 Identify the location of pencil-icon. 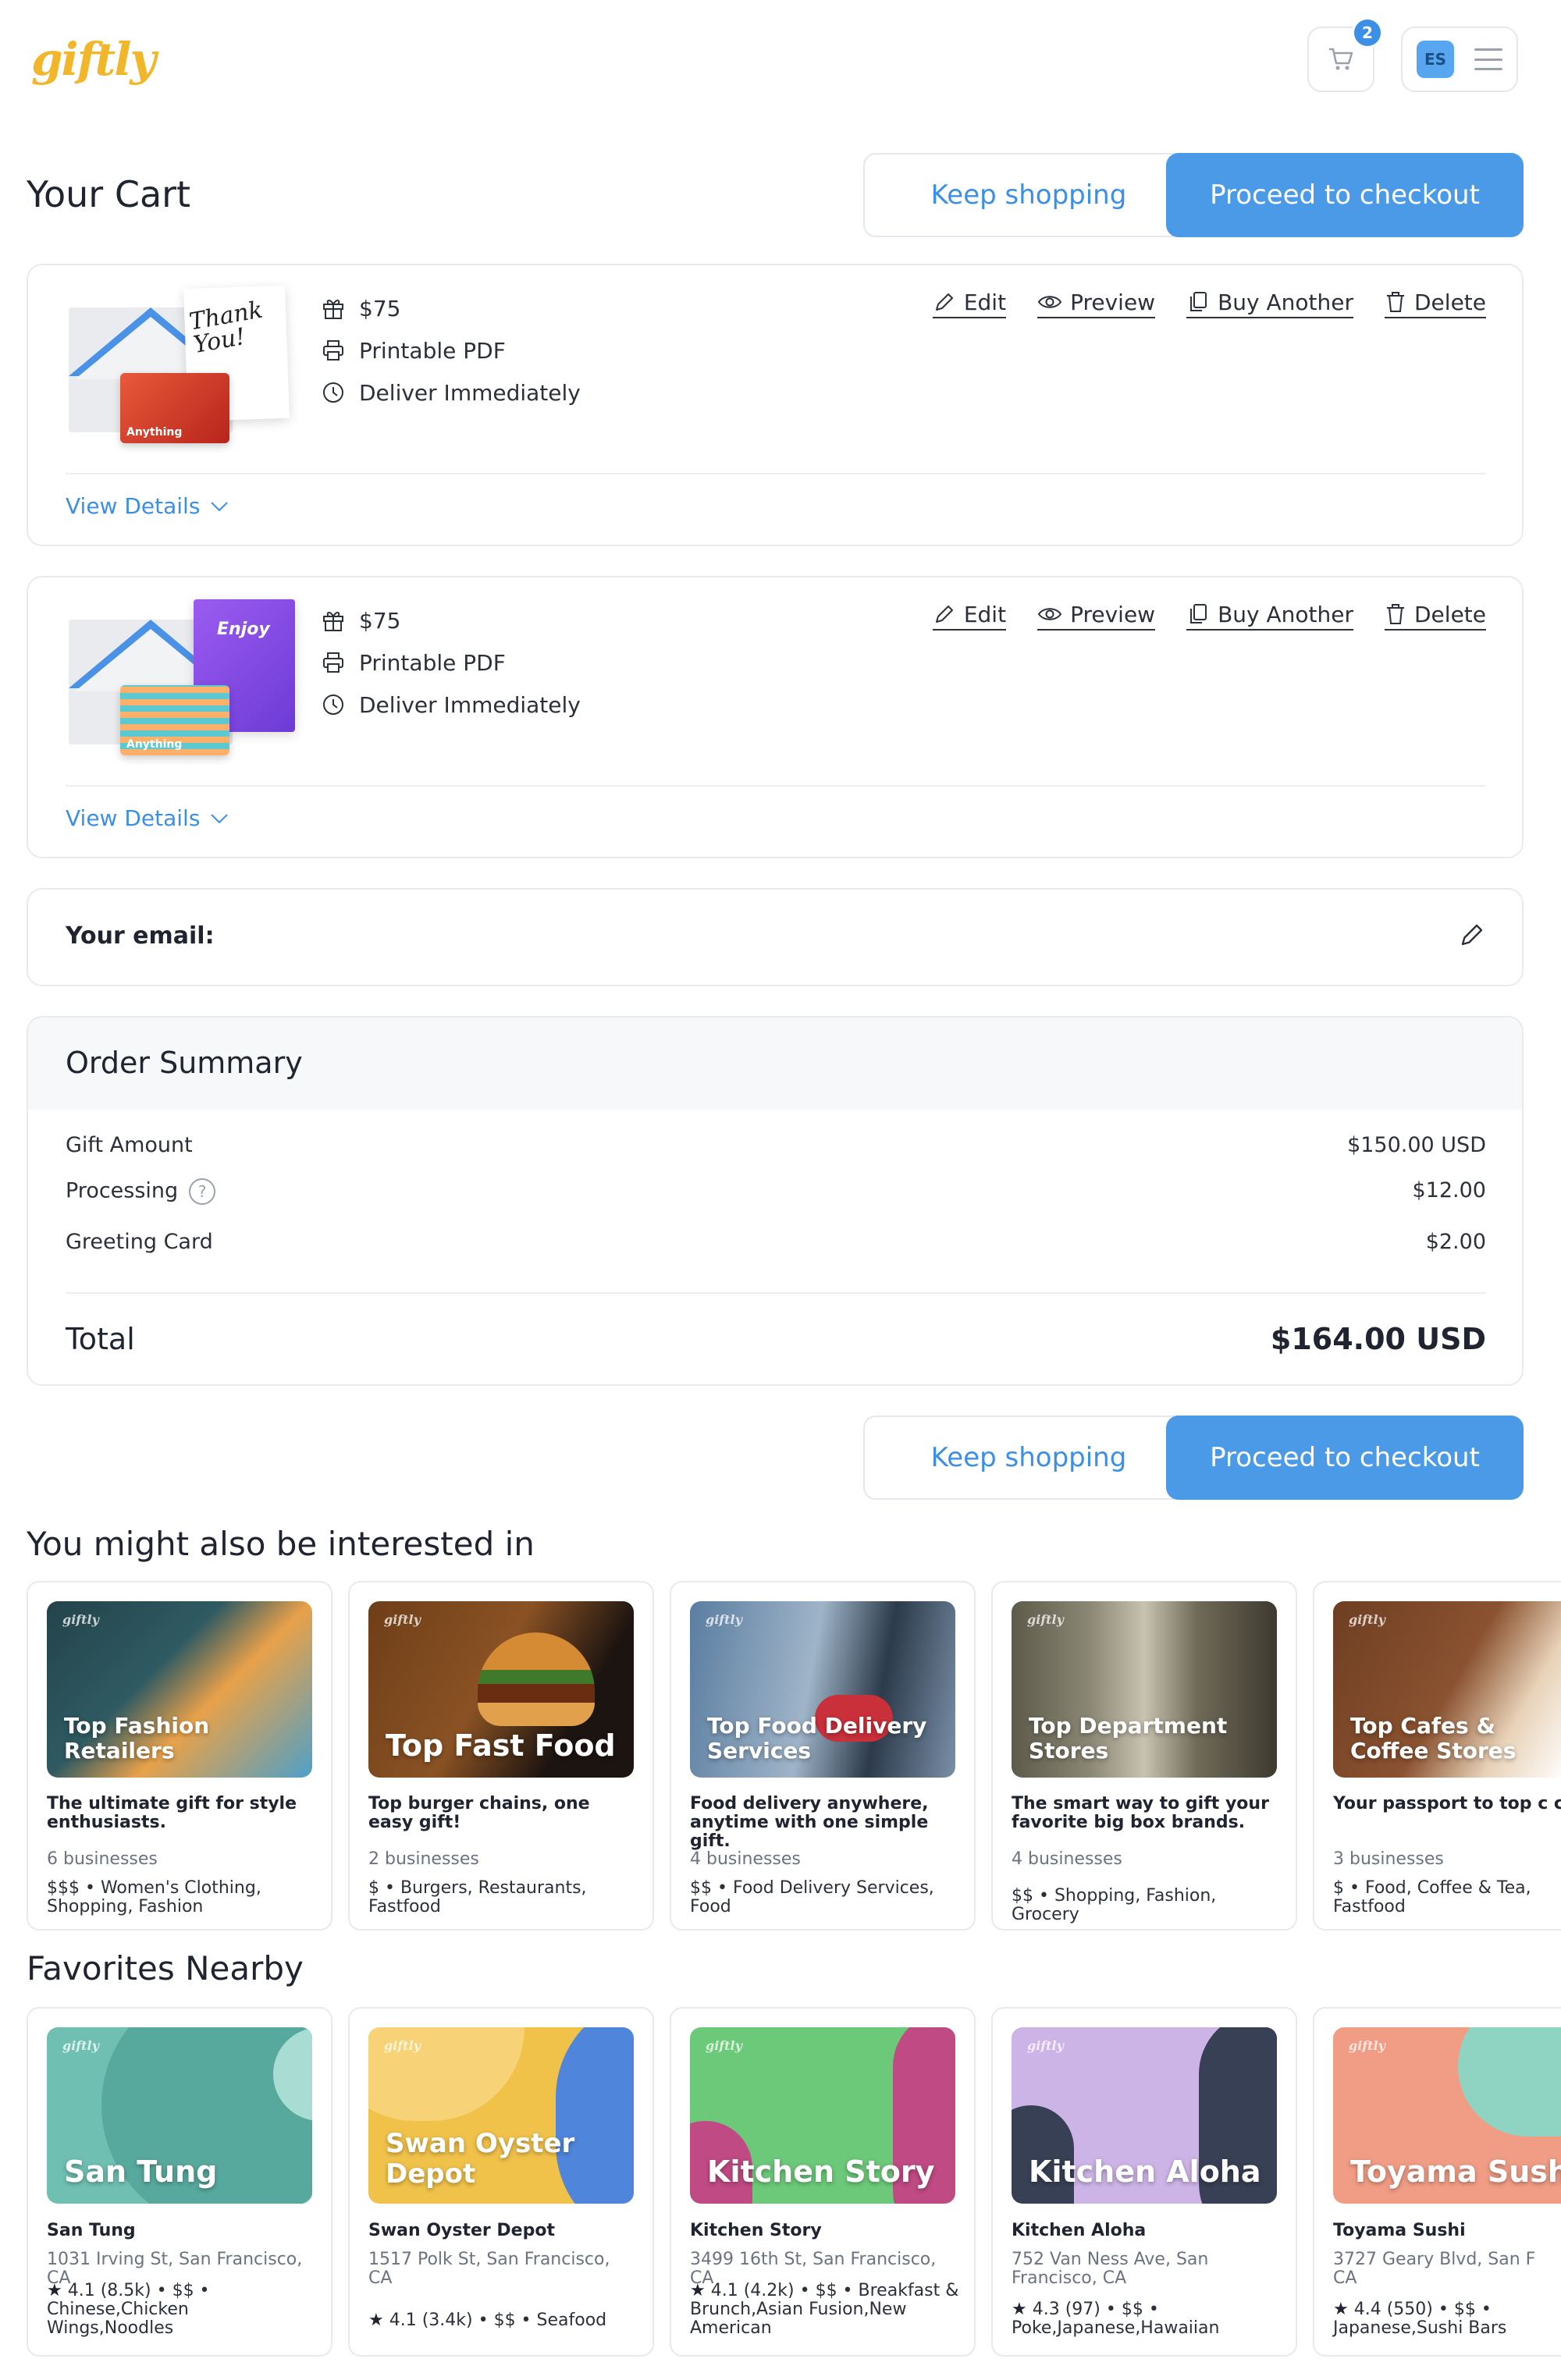
(1472, 935).